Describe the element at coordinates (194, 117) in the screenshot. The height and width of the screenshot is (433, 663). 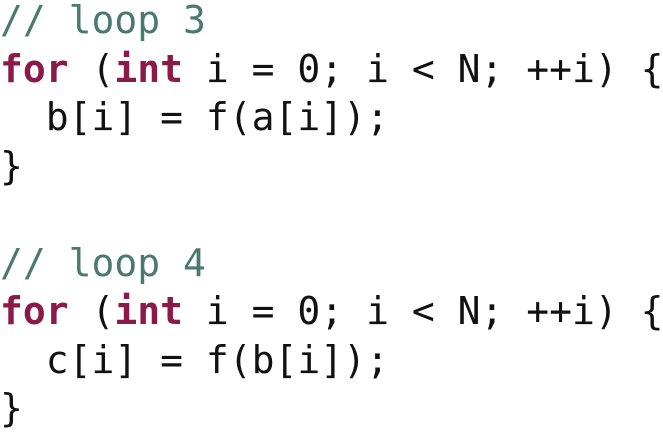
I see `loop-body-statement: b[i] = f(a[i]);` at that location.